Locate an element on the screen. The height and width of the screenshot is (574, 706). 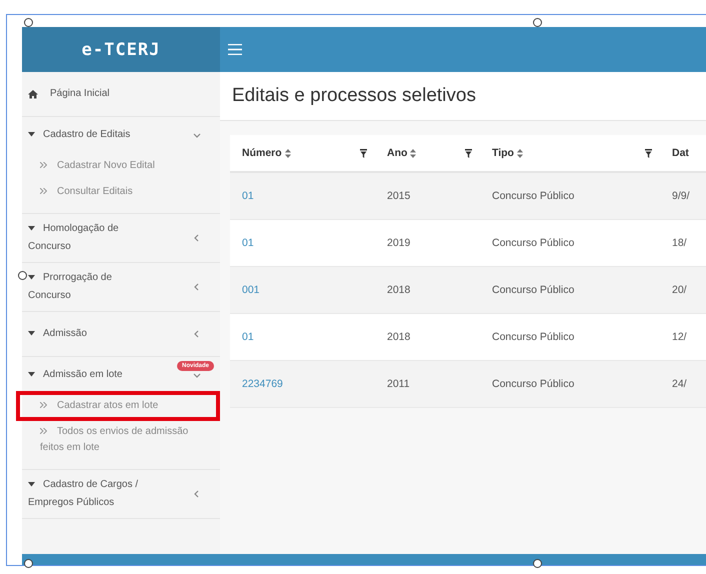
nav-group: Prorrogação de Concurso is located at coordinates (87, 287).